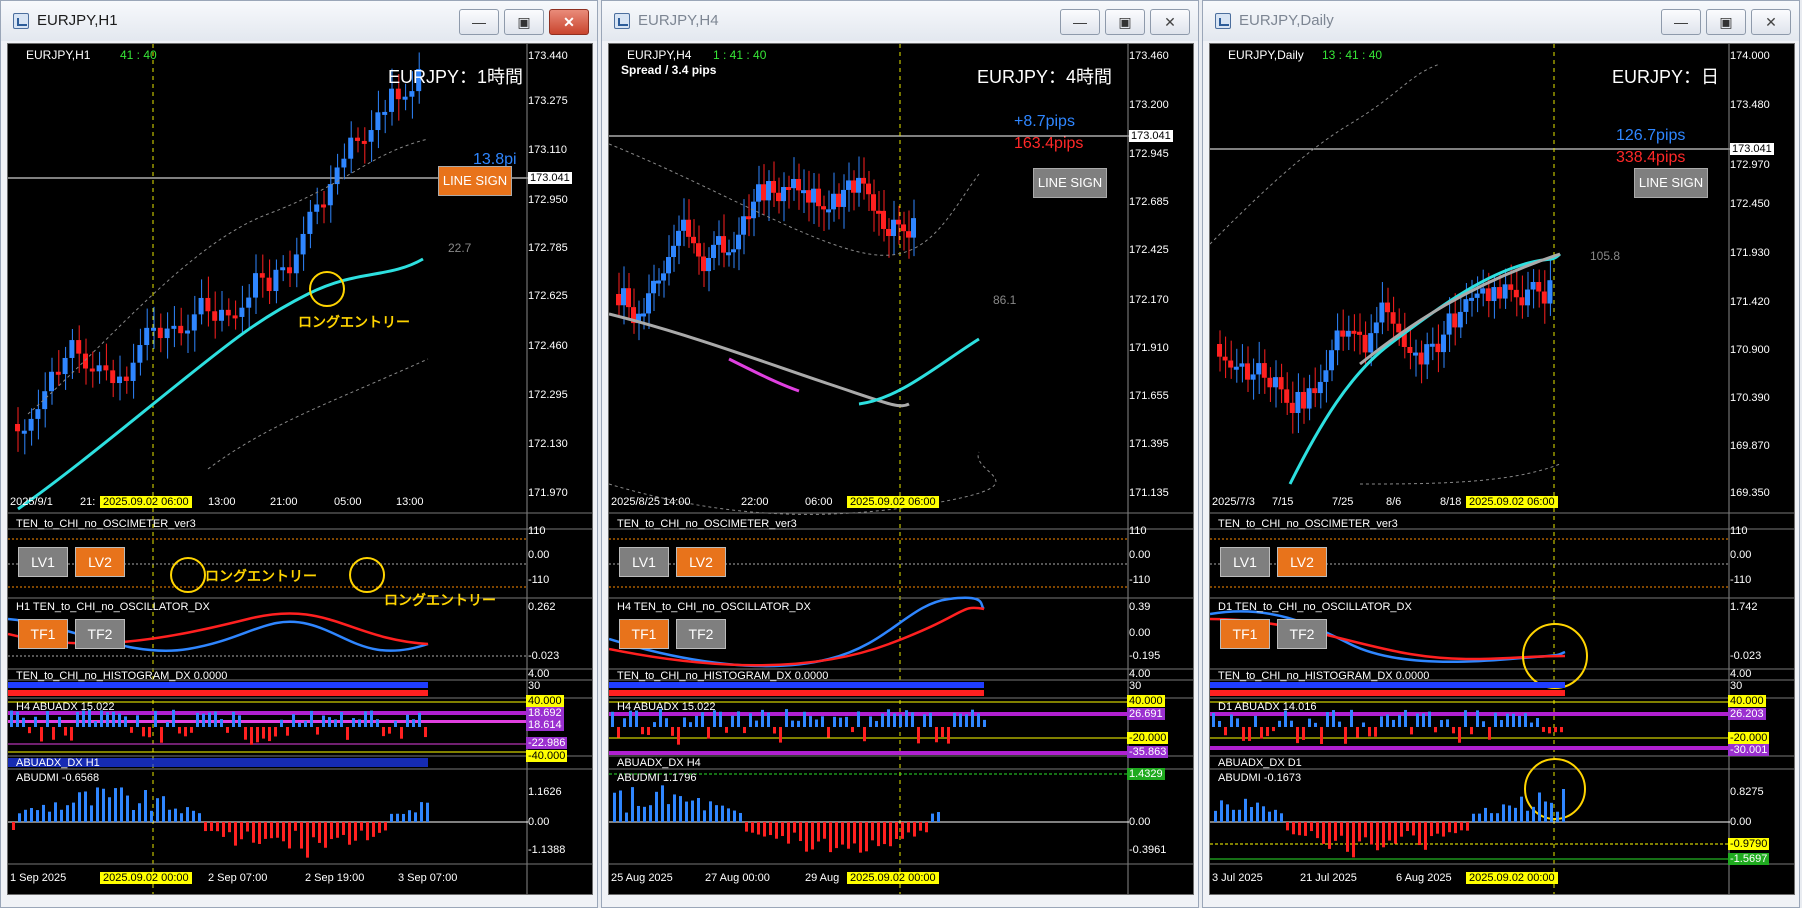  What do you see at coordinates (21, 21) in the screenshot?
I see `chart-icon` at bounding box center [21, 21].